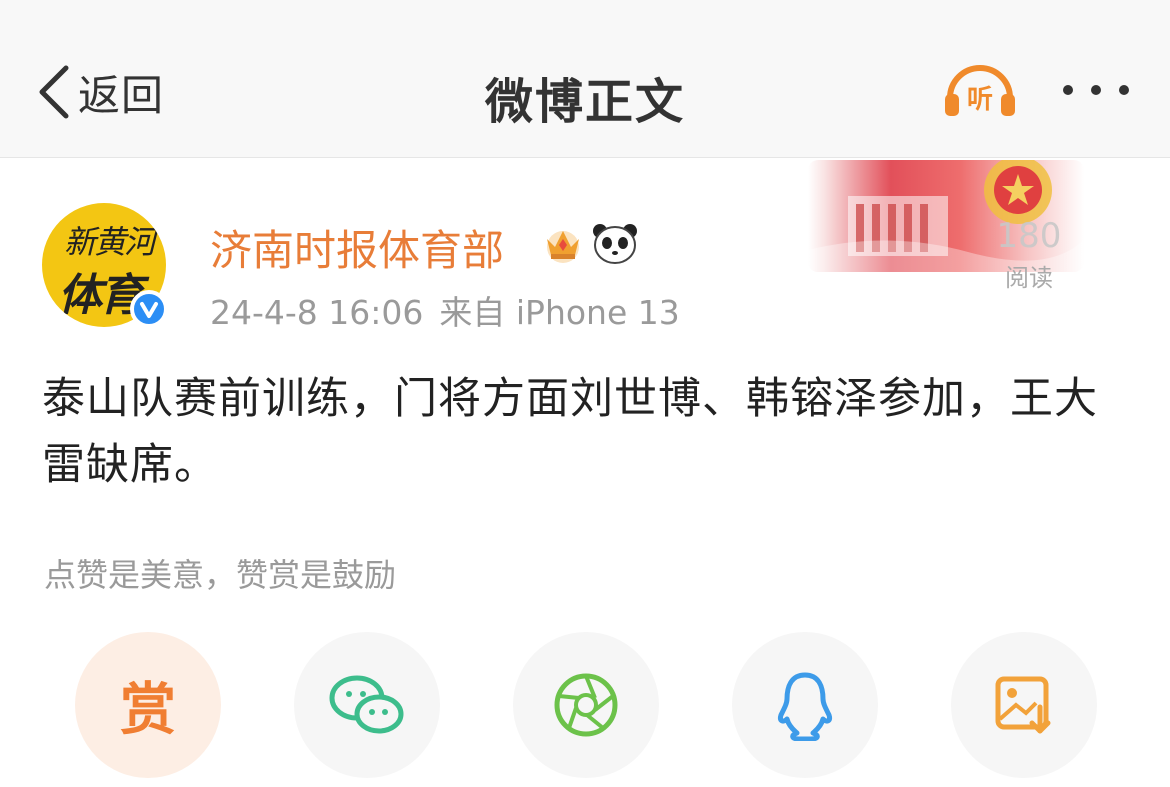 This screenshot has height=787, width=1170. I want to click on reward-hint: 点赞是美意，赞赏是鼓励, so click(220, 575).